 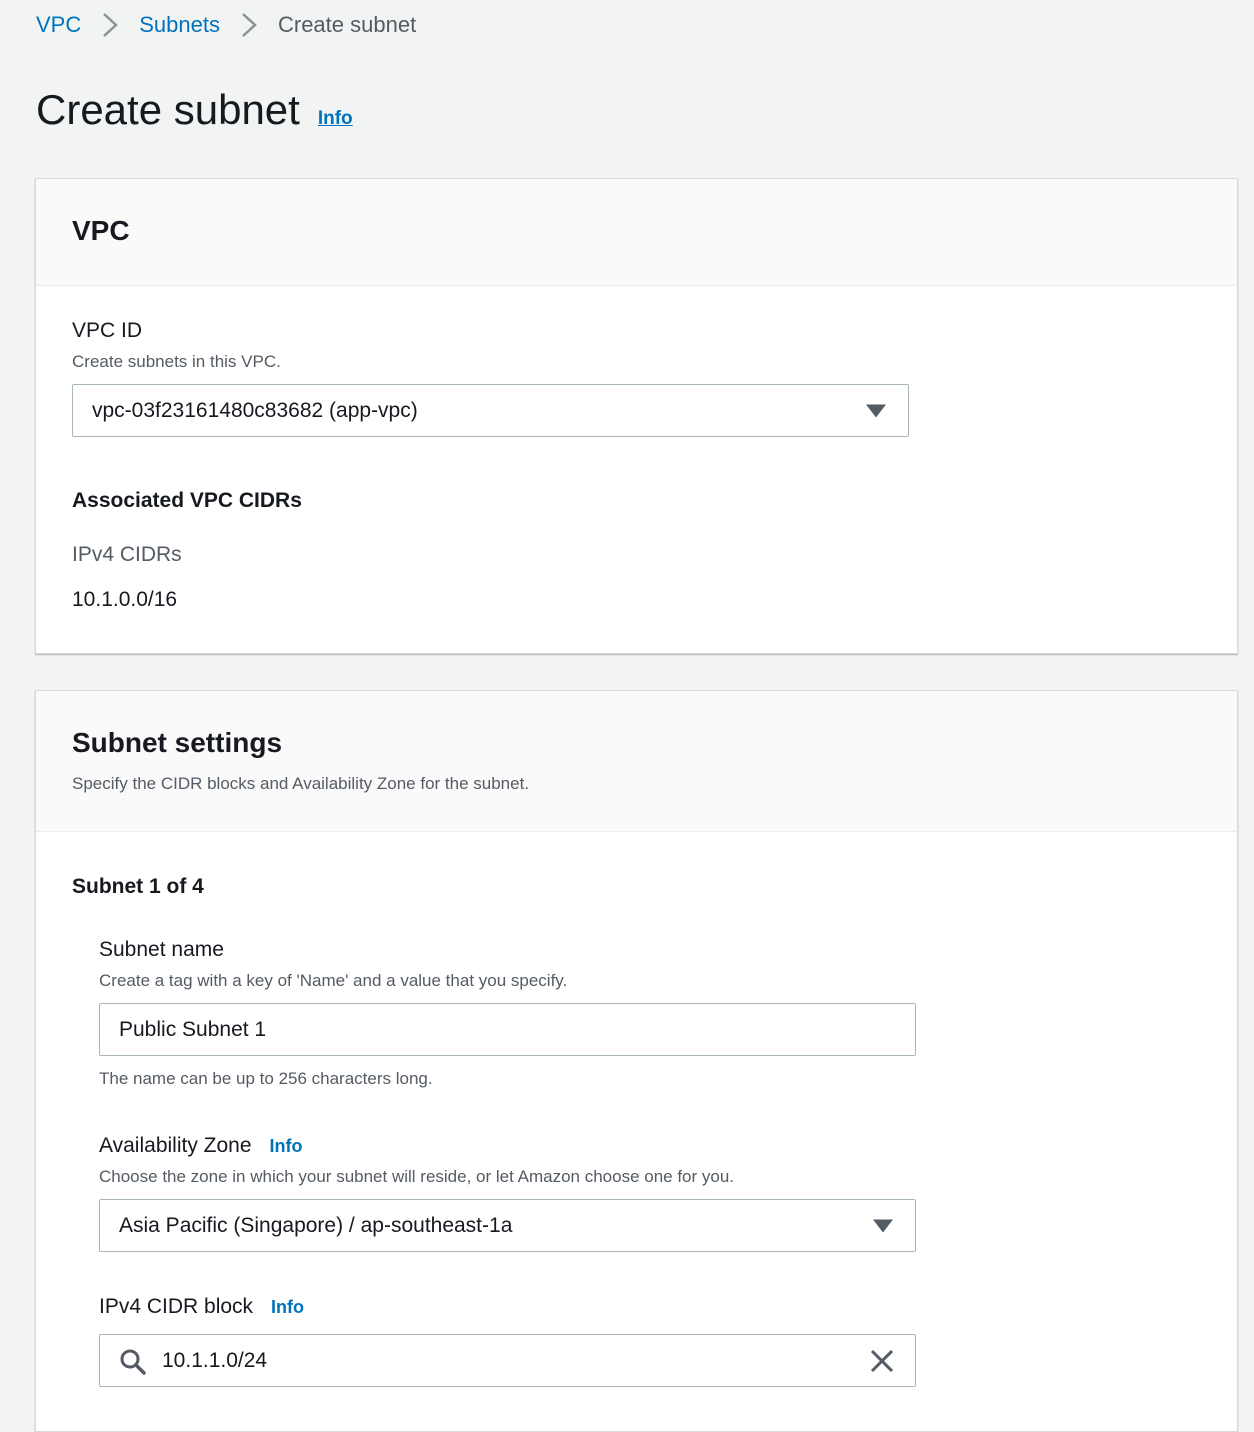 I want to click on az-label: Availability Zone, so click(x=175, y=1145).